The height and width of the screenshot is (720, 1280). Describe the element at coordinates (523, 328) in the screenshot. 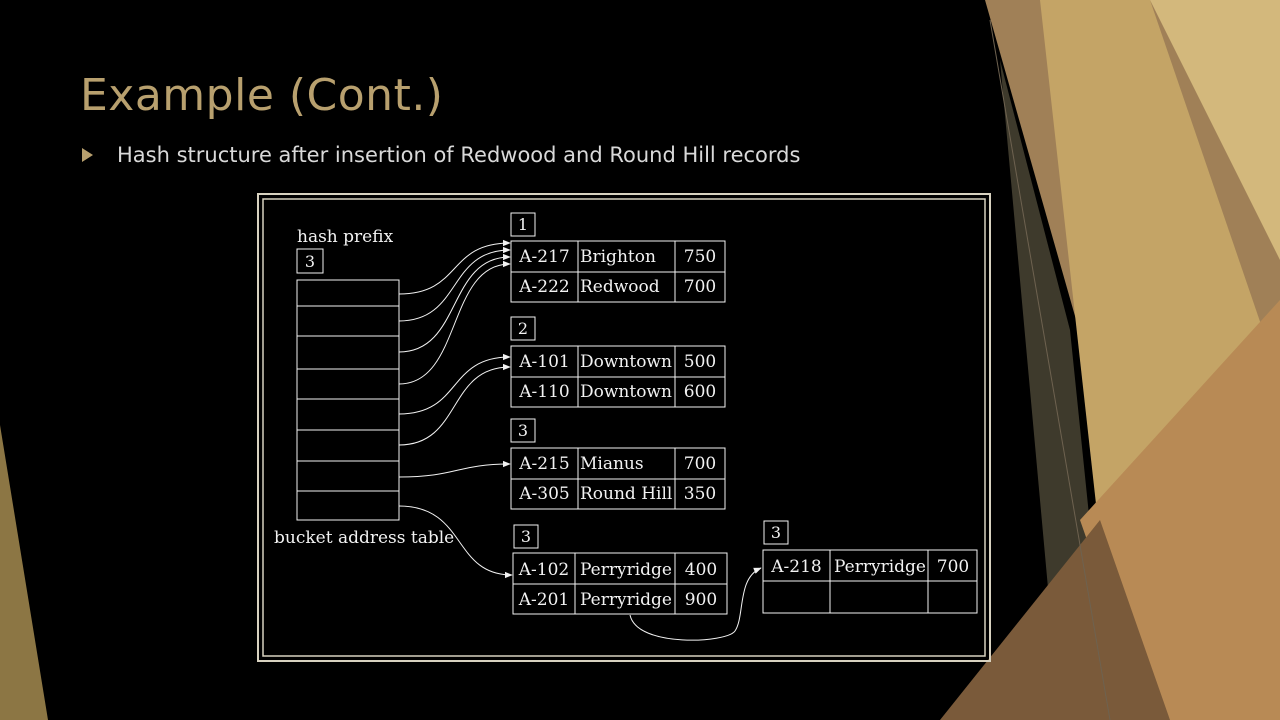

I see `local-depth-value: 2` at that location.